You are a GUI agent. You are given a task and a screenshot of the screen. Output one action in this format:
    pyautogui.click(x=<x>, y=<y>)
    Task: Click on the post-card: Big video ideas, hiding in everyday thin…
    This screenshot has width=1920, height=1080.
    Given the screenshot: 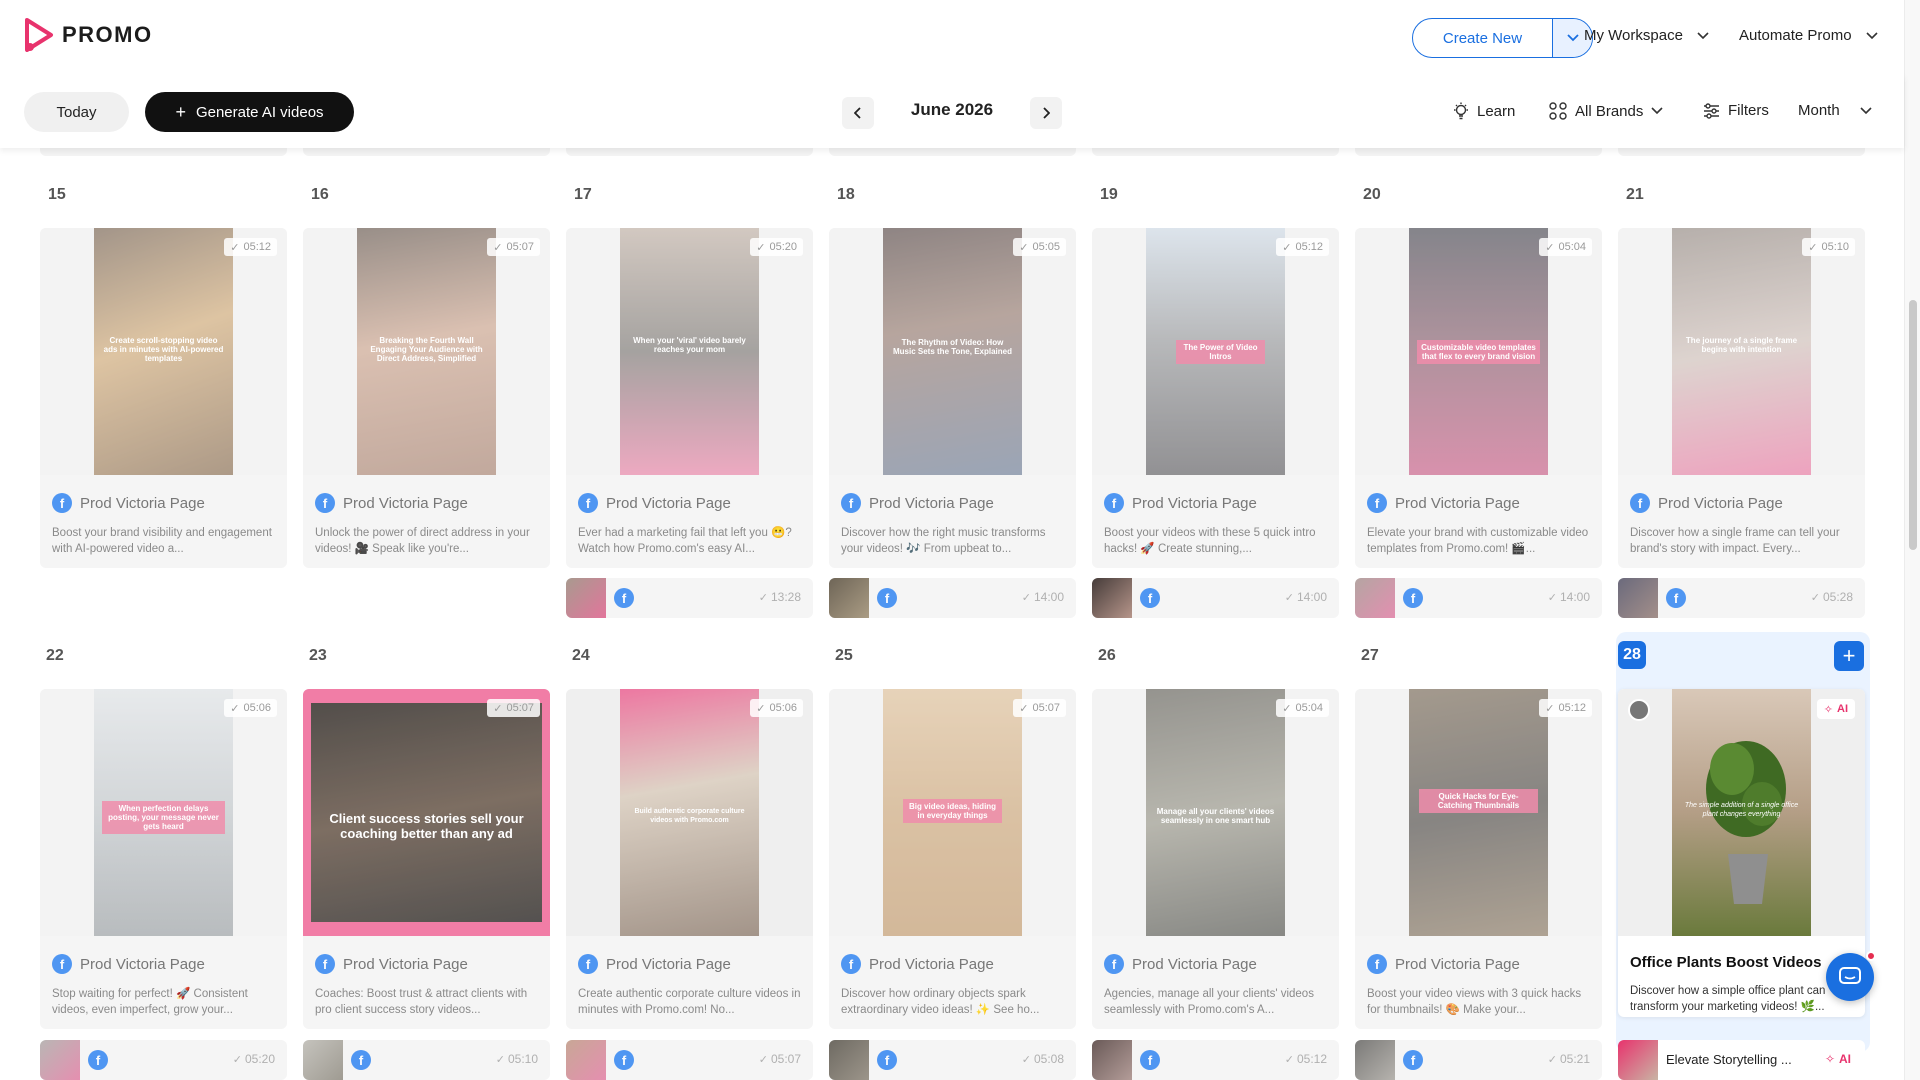 What is the action you would take?
    pyautogui.click(x=952, y=859)
    